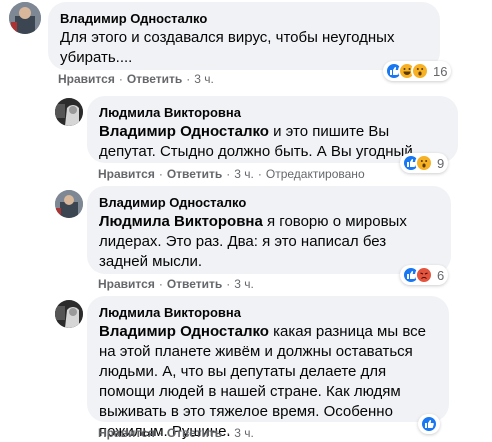 The image size is (492, 442). Describe the element at coordinates (231, 174) in the screenshot. I see `comment-actions: Нравится · Ответить · 3 ч. · Отредактировано` at that location.